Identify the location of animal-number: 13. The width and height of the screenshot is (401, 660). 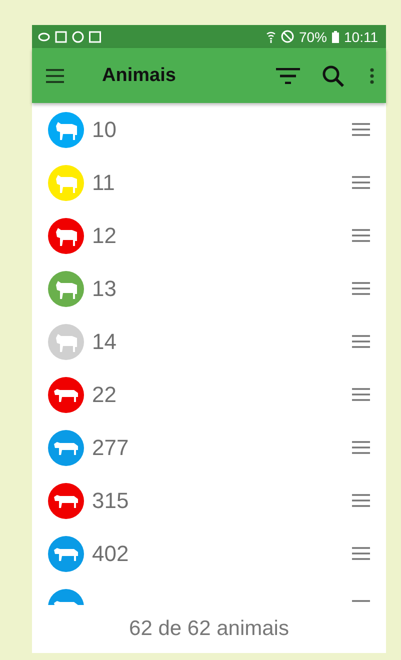
(105, 289).